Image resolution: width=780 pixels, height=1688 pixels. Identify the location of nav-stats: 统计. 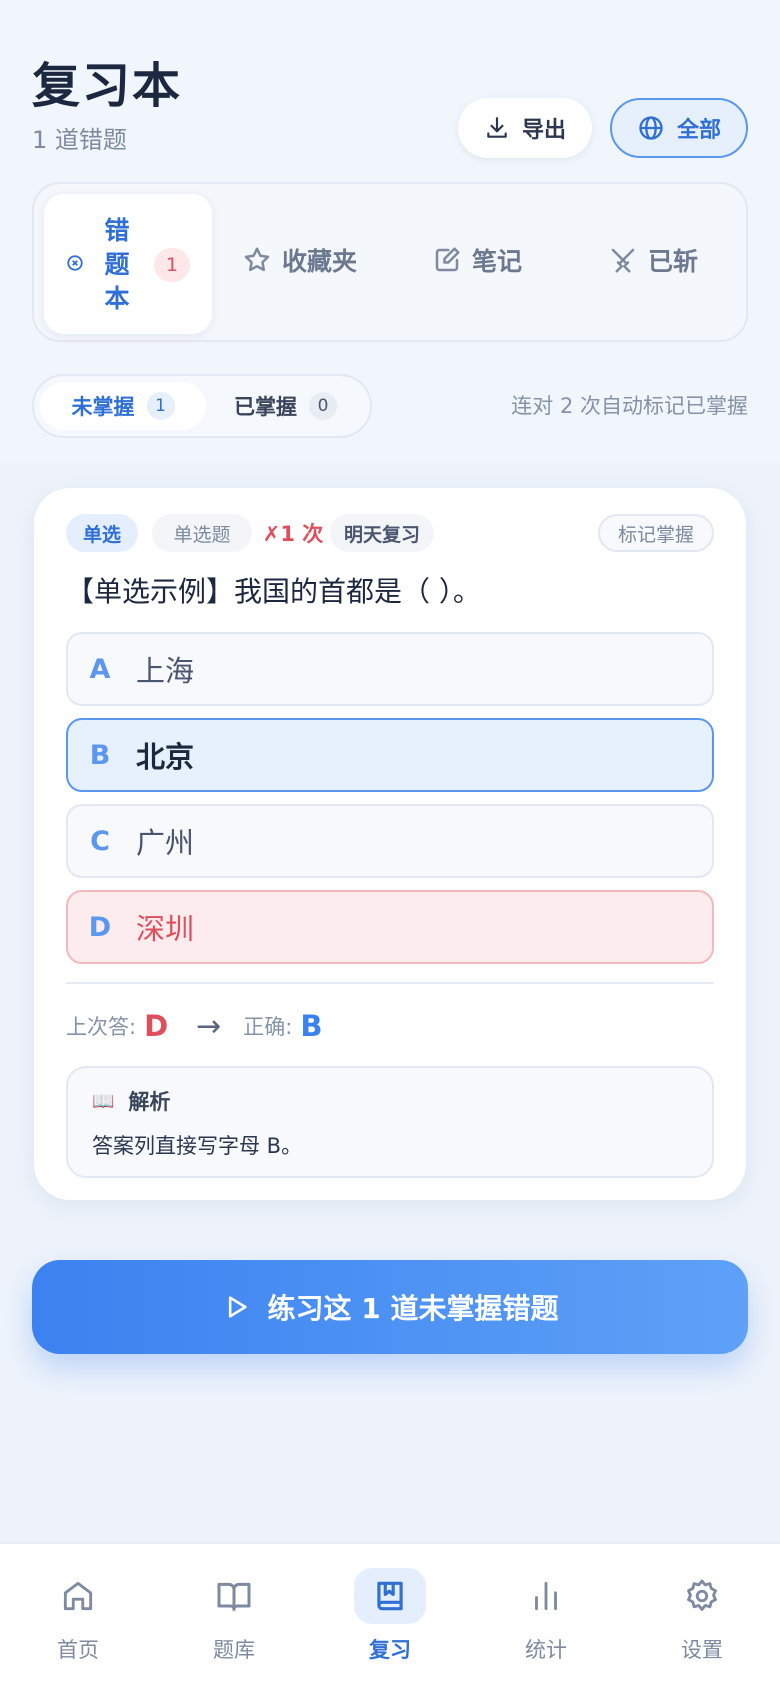
(546, 1616).